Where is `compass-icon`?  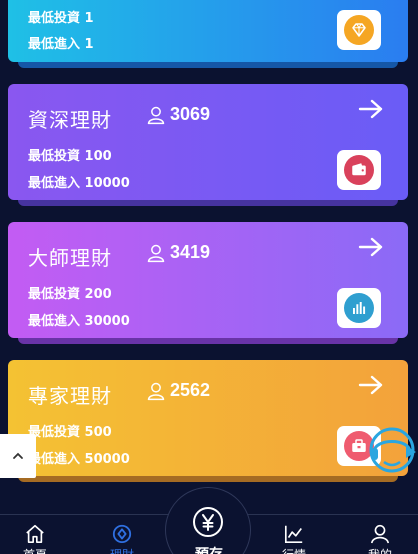 compass-icon is located at coordinates (122, 534).